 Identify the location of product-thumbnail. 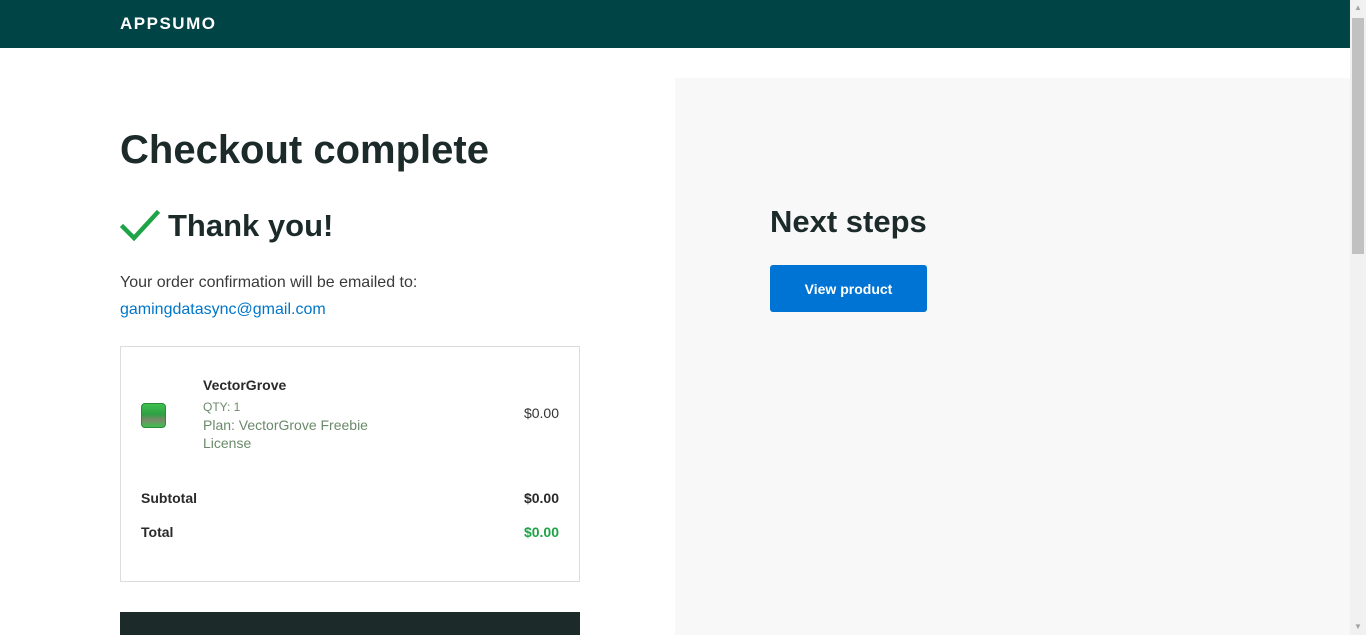
(153, 415).